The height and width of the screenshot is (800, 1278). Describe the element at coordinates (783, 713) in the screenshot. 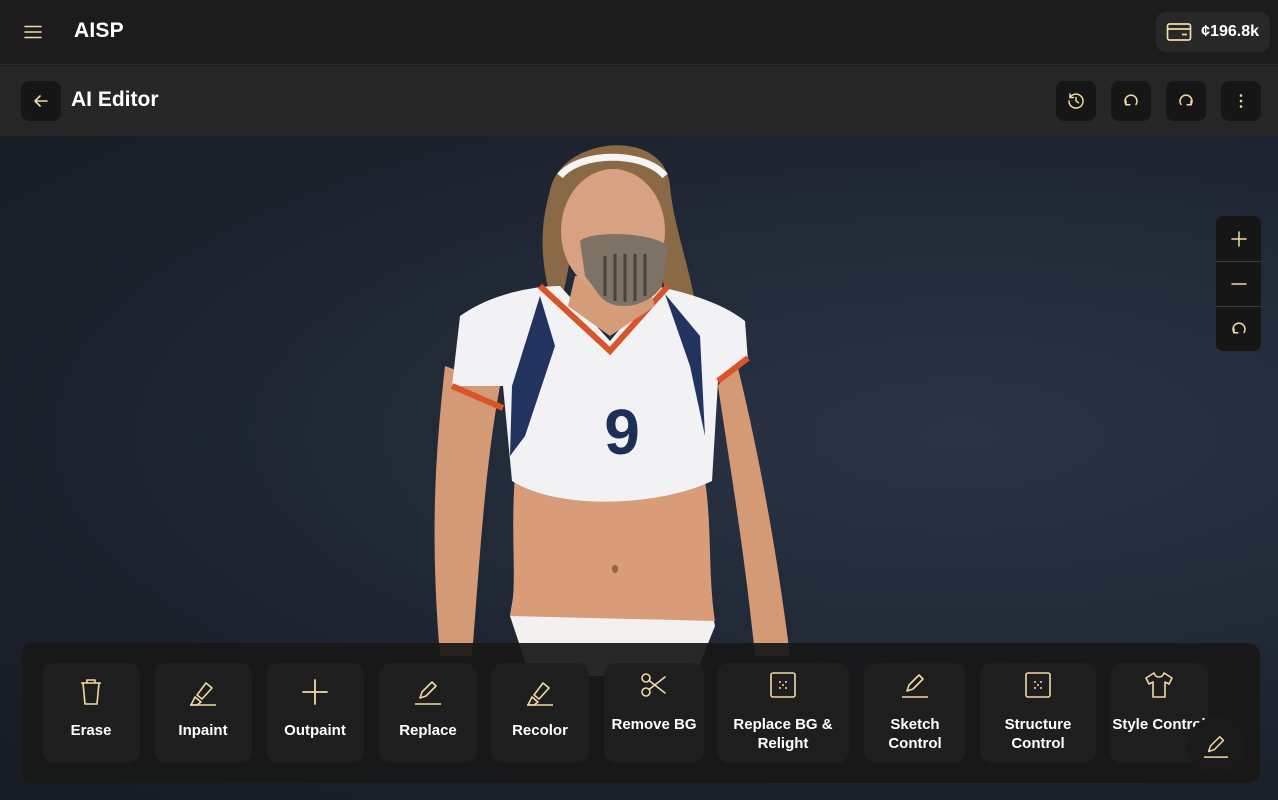

I see `tool-replace-bg-relight: Replace BG & Relight` at that location.